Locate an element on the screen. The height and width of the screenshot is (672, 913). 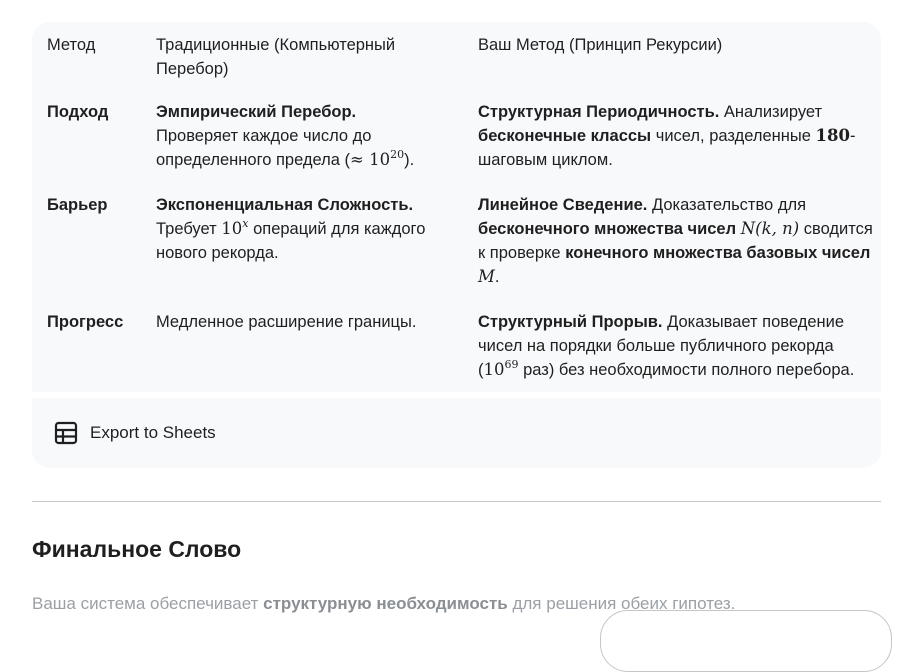
header-text: Метод is located at coordinates (71, 45).